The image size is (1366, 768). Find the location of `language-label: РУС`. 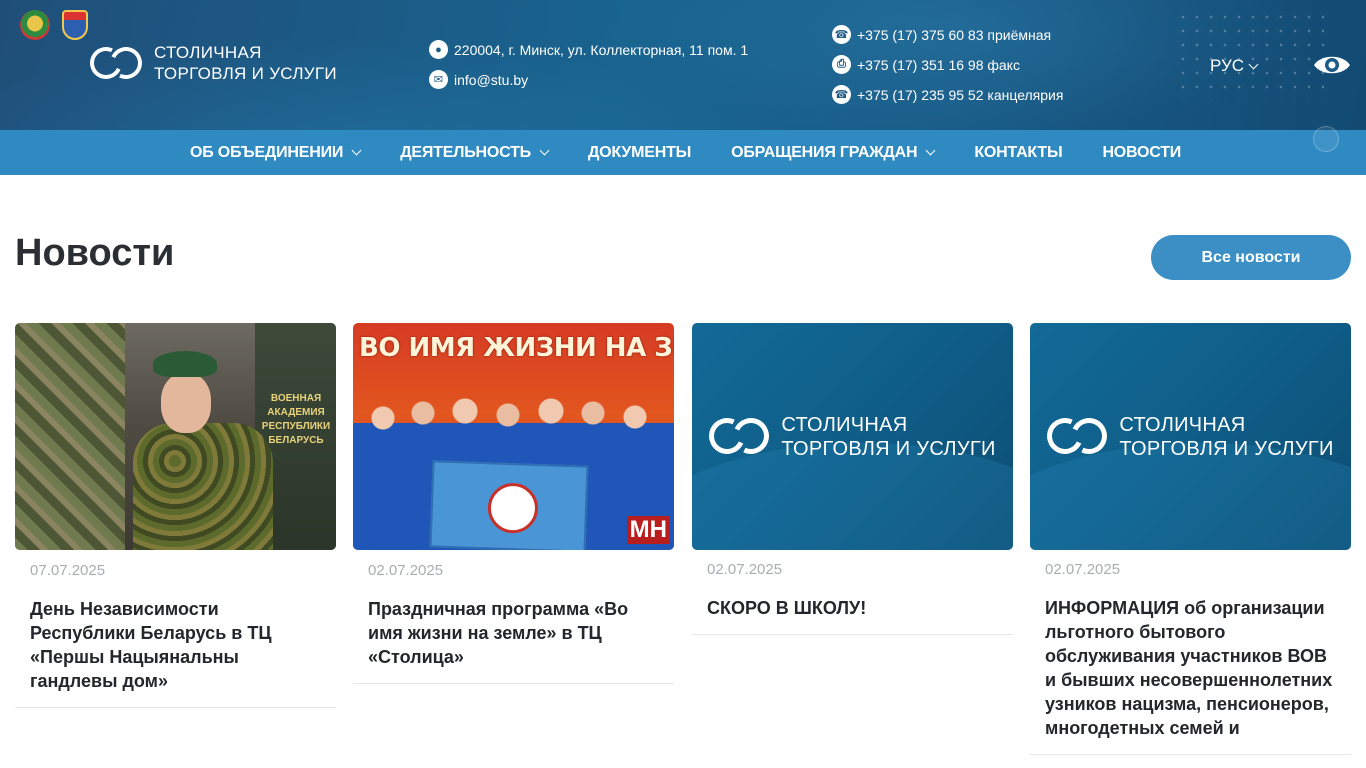

language-label: РУС is located at coordinates (1227, 65).